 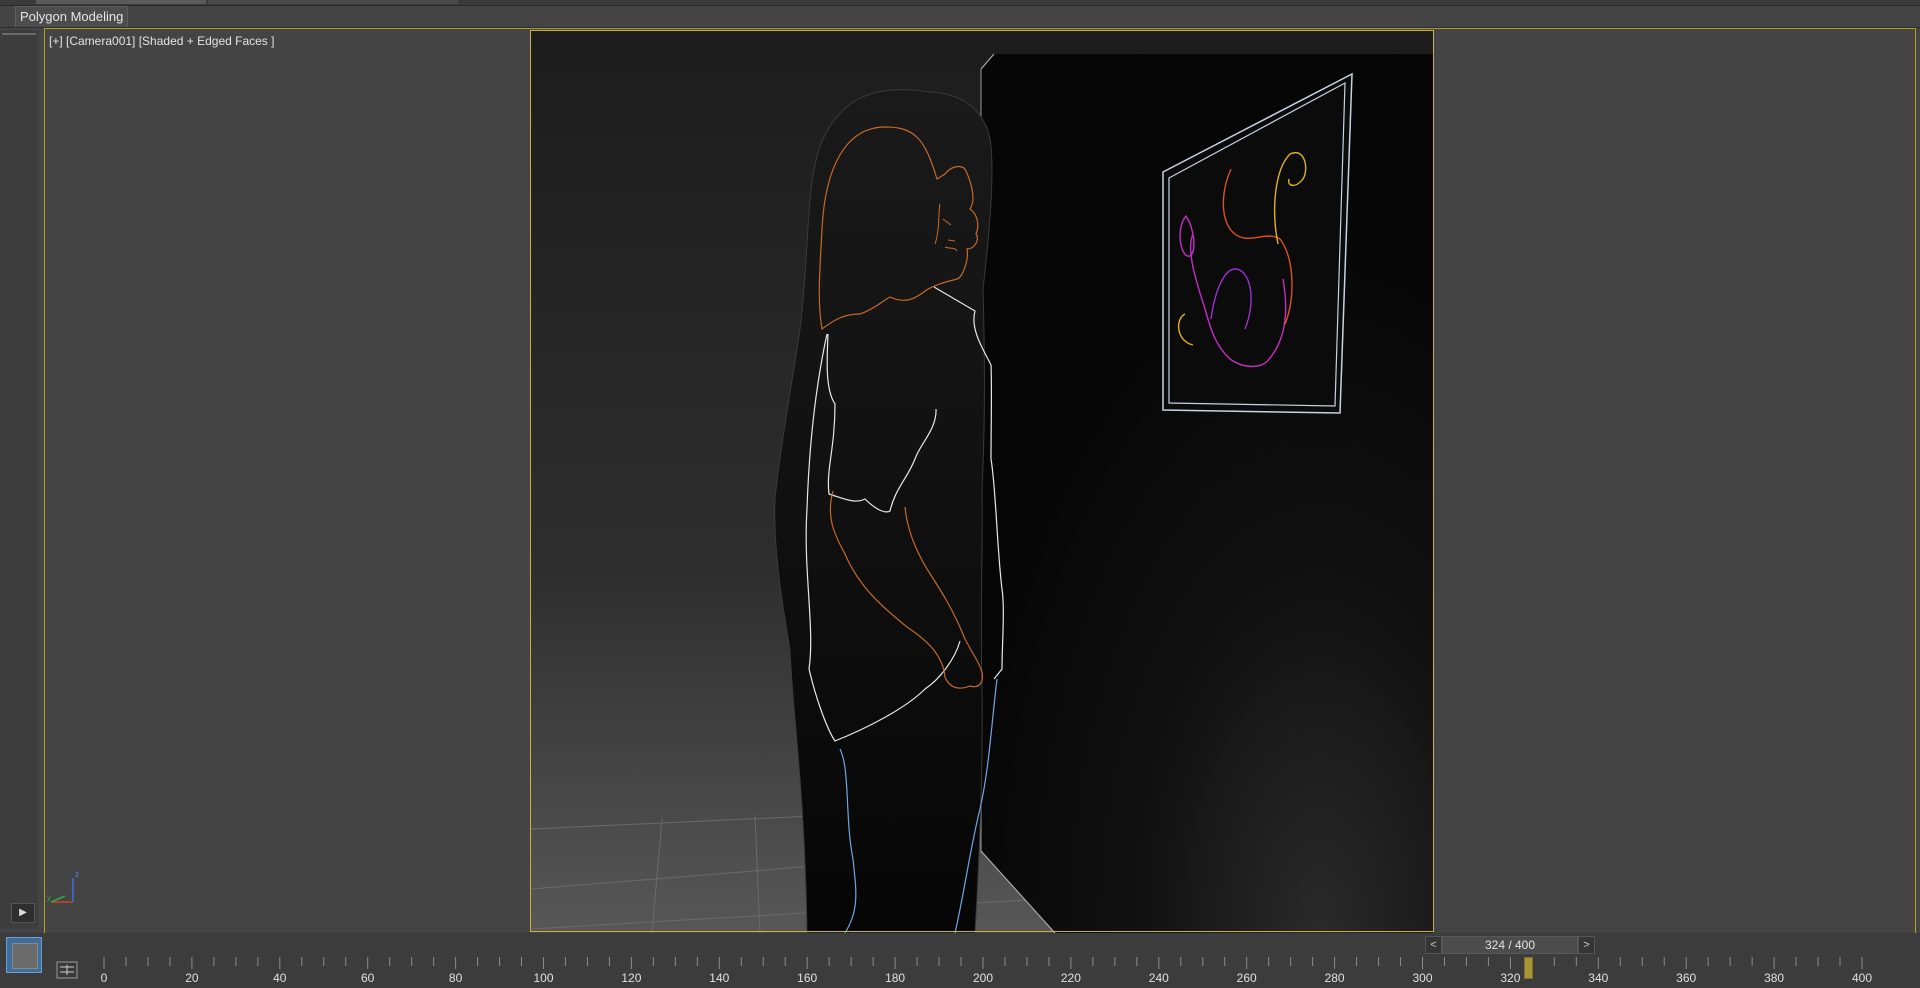 I want to click on timeline-tick-label: 260, so click(x=1246, y=978).